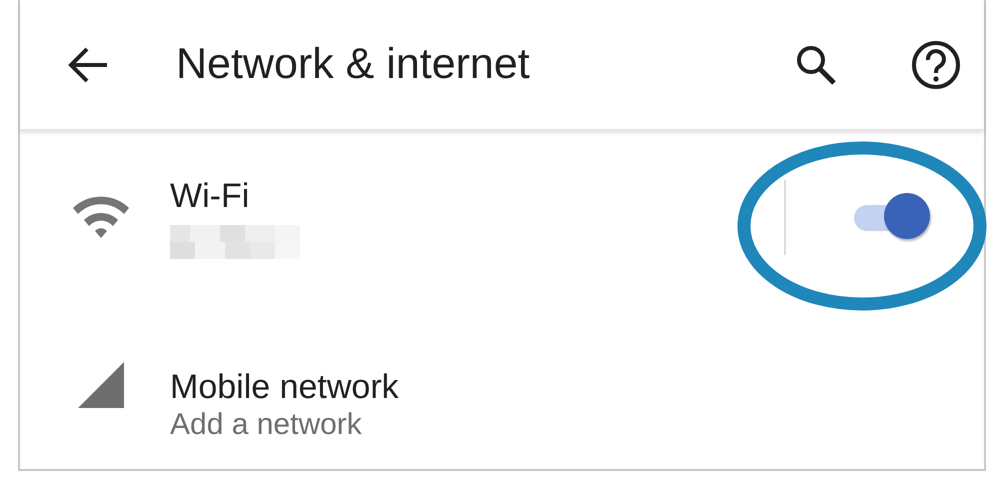  What do you see at coordinates (210, 196) in the screenshot?
I see `setting-title: Wi-Fi` at bounding box center [210, 196].